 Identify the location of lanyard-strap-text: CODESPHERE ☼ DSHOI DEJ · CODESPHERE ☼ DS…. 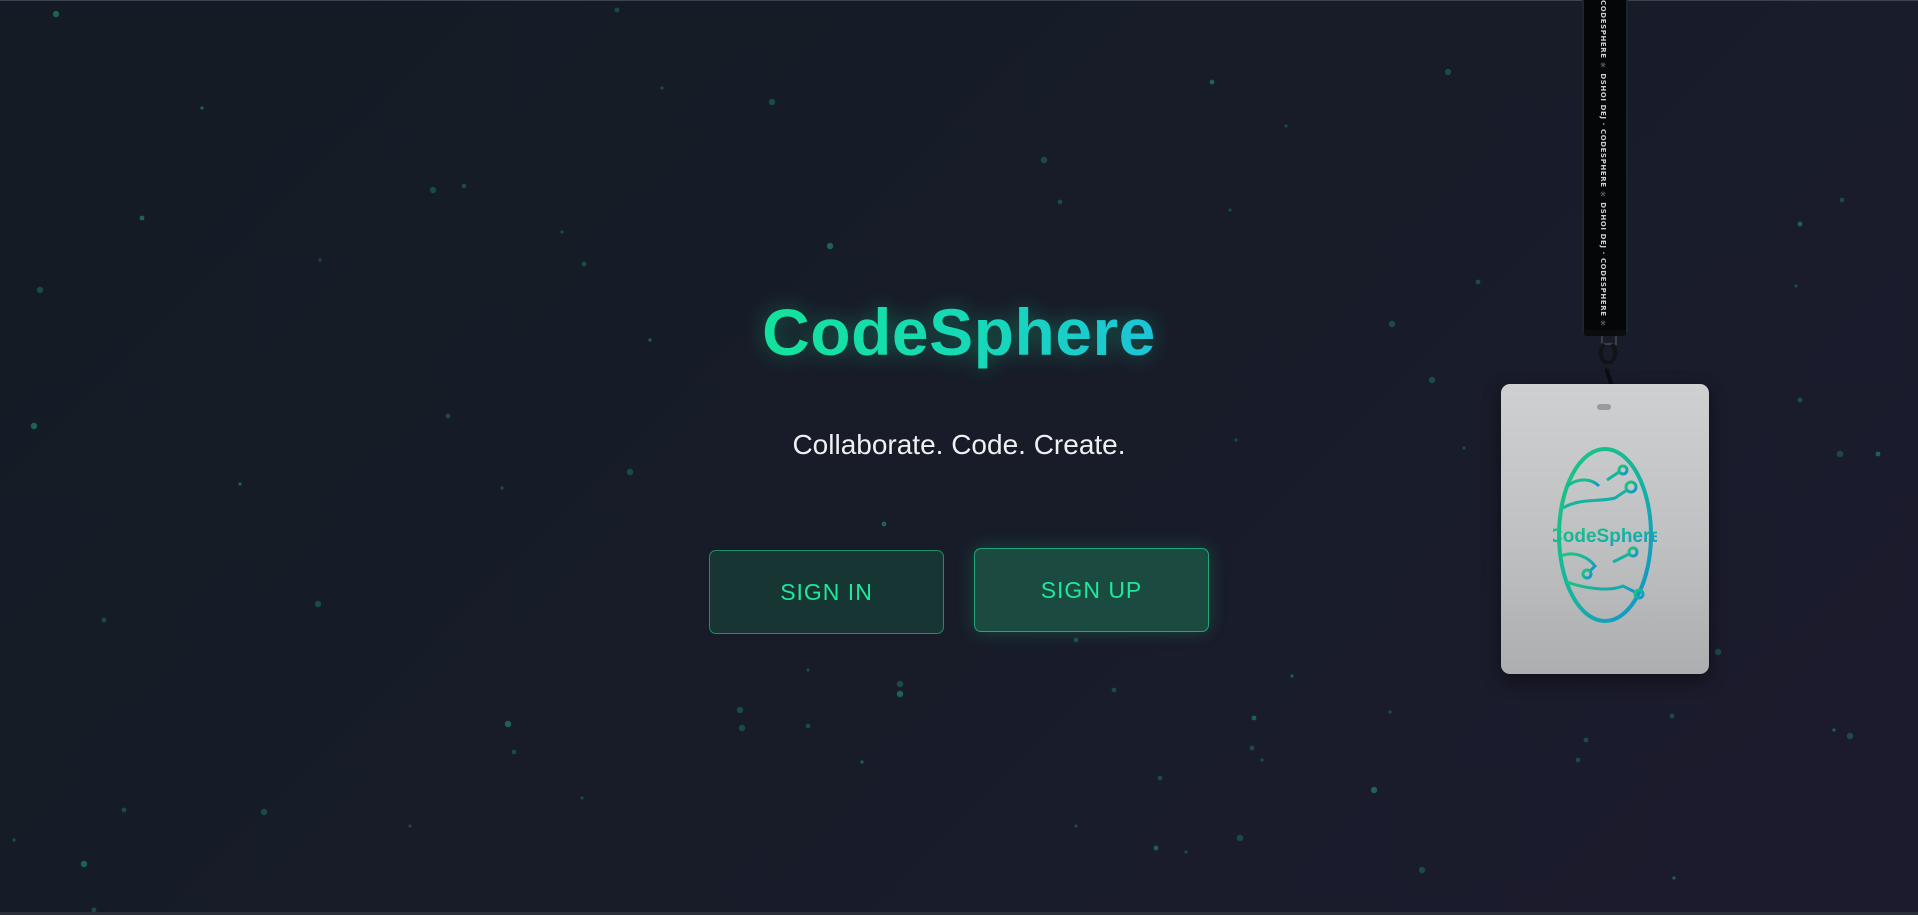
(1605, 166).